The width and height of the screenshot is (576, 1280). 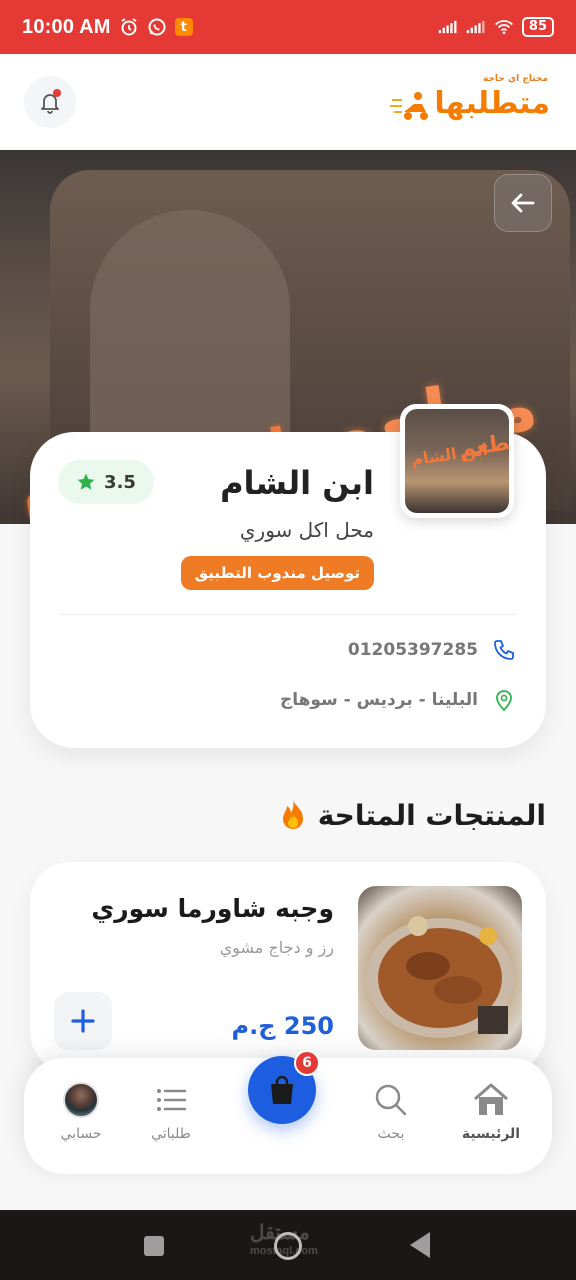 What do you see at coordinates (504, 701) in the screenshot?
I see `location-pin-icon` at bounding box center [504, 701].